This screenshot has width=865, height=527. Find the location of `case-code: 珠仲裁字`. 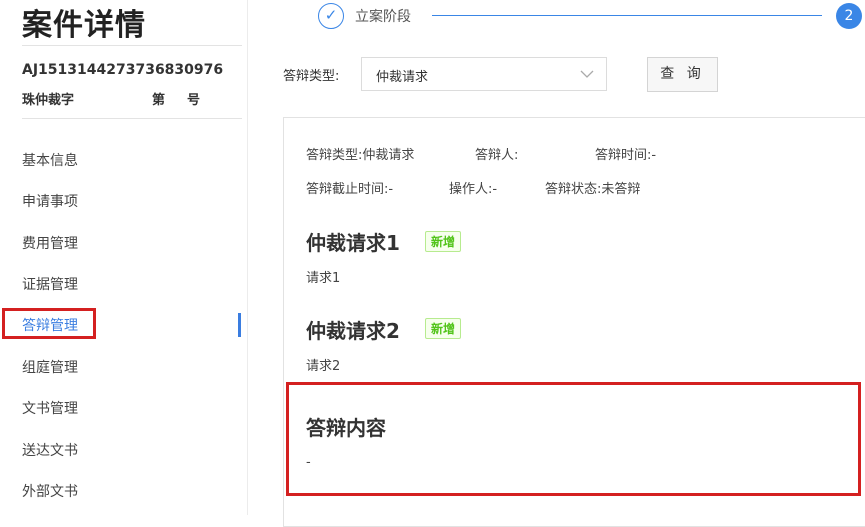

case-code: 珠仲裁字 is located at coordinates (48, 100).